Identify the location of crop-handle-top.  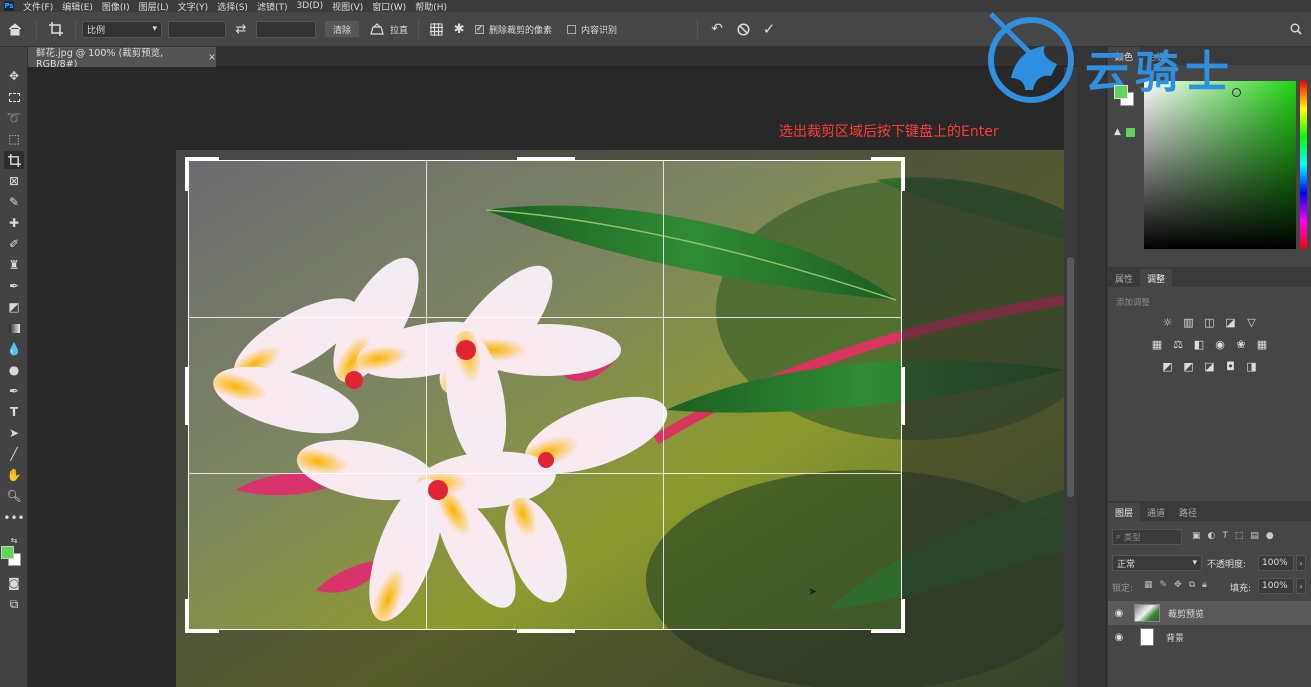
(546, 159).